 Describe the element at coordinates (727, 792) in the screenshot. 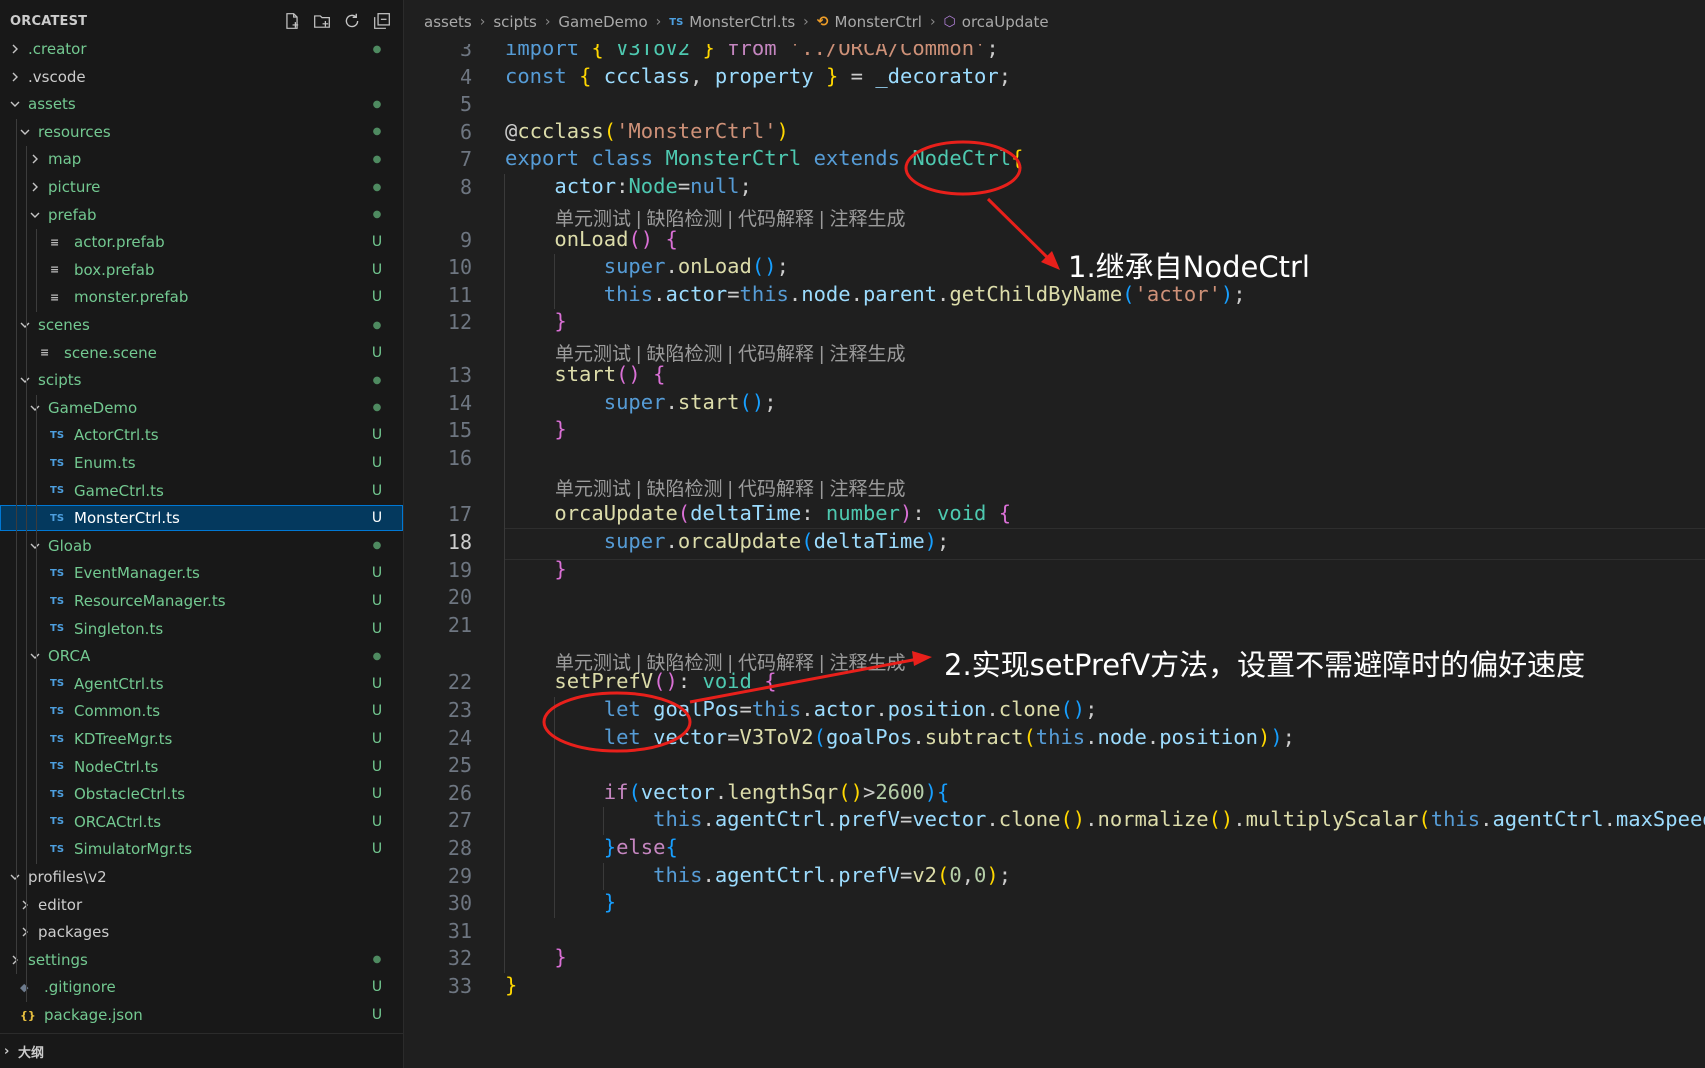

I see `code-line: if(vector.lengthSqr()>2600){` at that location.